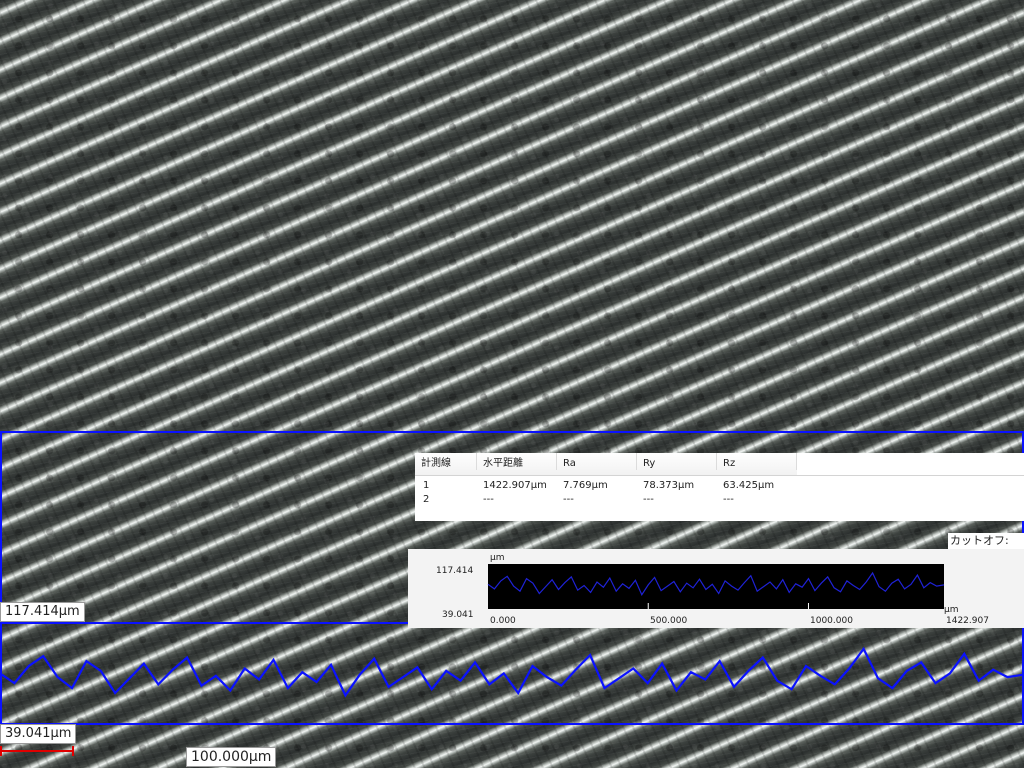  What do you see at coordinates (582, 486) in the screenshot?
I see `row1-ra: 7.769µm` at bounding box center [582, 486].